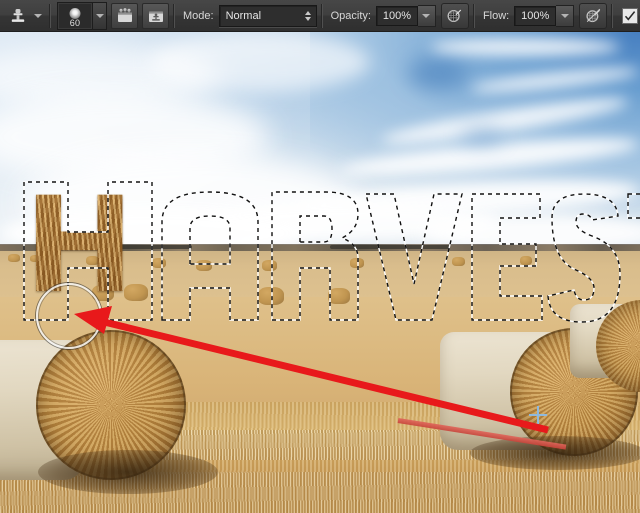  What do you see at coordinates (496, 15) in the screenshot?
I see `flow-label: Flow:` at bounding box center [496, 15].